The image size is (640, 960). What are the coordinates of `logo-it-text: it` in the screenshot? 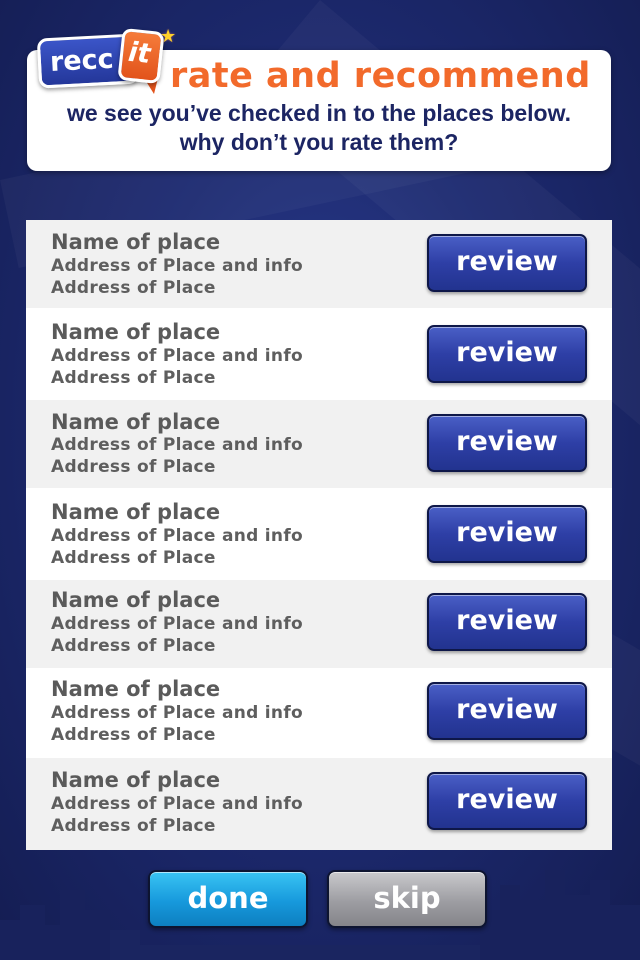 It's located at (139, 53).